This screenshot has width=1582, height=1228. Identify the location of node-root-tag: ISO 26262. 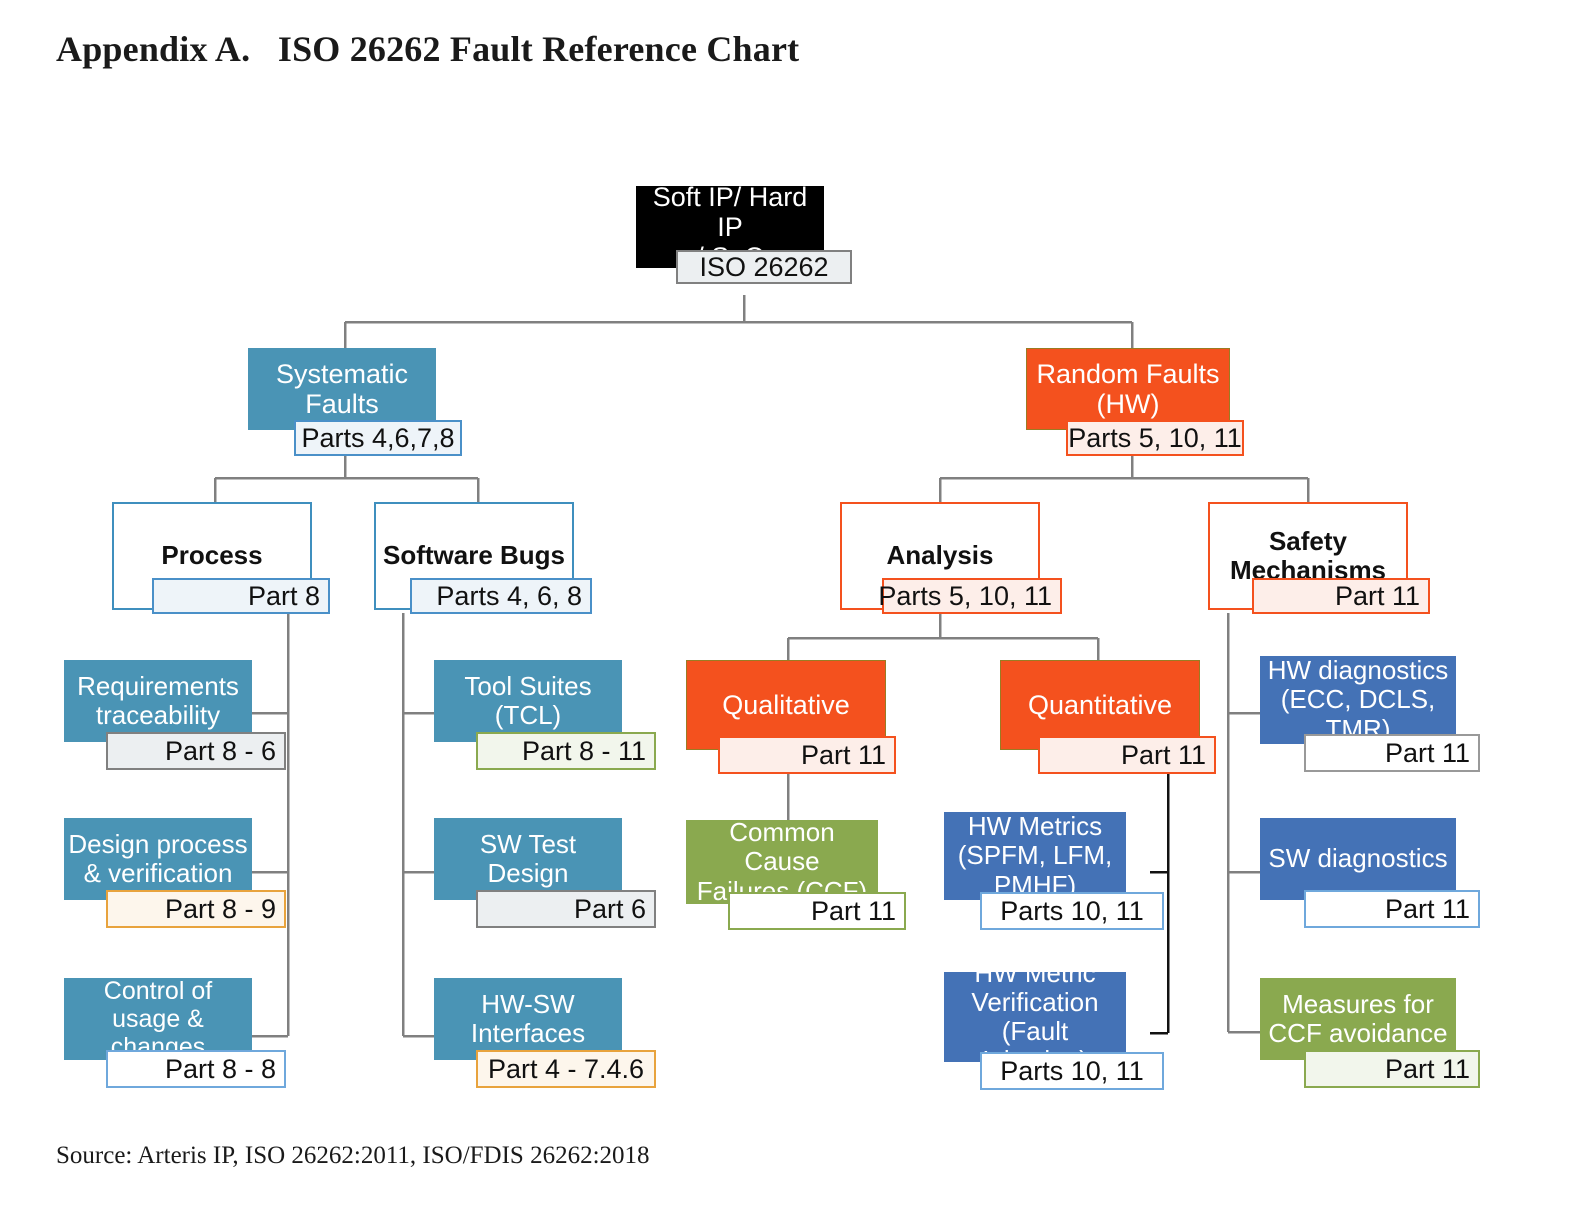
(764, 267).